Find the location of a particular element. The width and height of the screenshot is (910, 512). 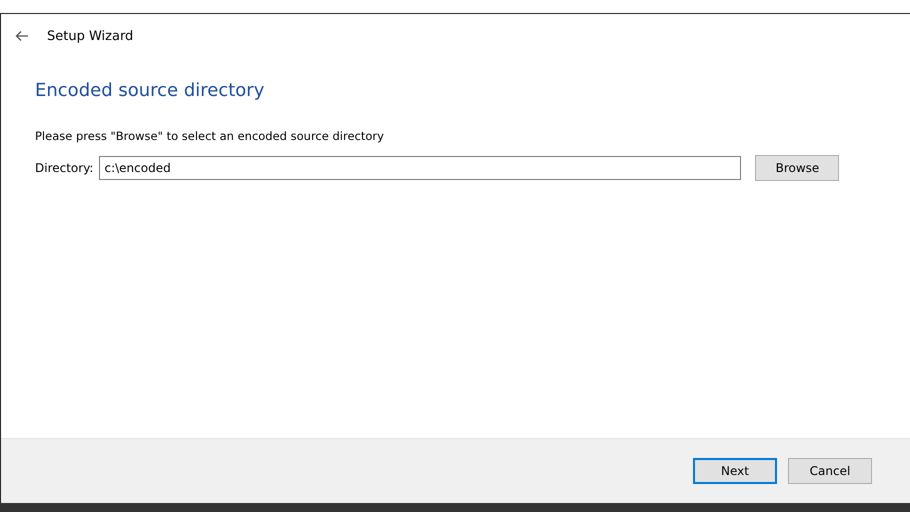

instruction-text: Please press "Browse" to select an encoded source directory is located at coordinates (209, 136).